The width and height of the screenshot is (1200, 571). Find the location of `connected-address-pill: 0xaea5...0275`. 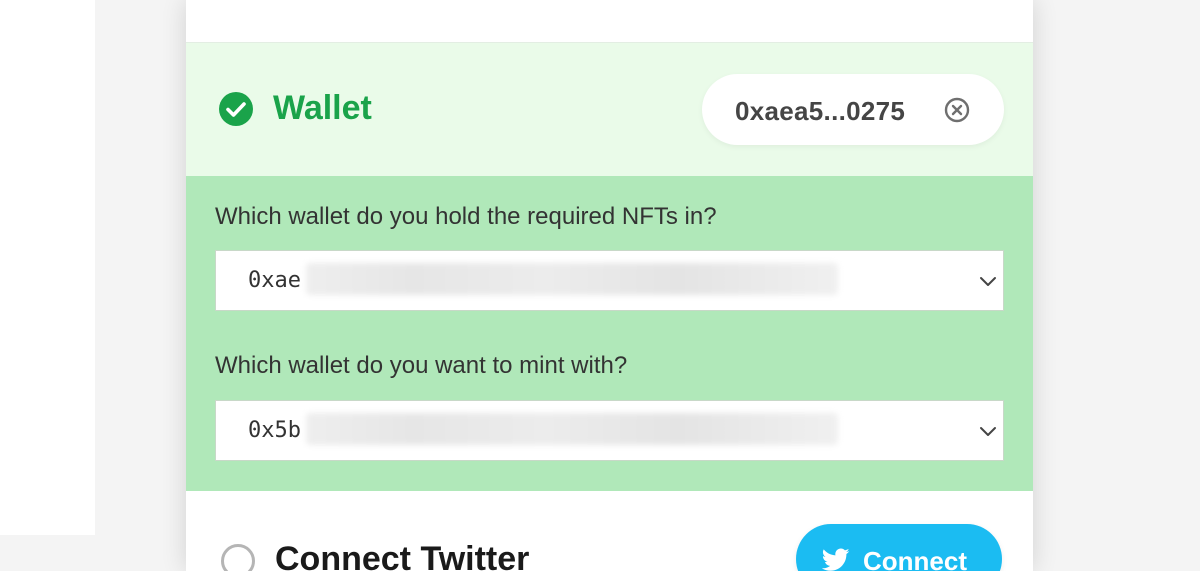

connected-address-pill: 0xaea5...0275 is located at coordinates (853, 109).